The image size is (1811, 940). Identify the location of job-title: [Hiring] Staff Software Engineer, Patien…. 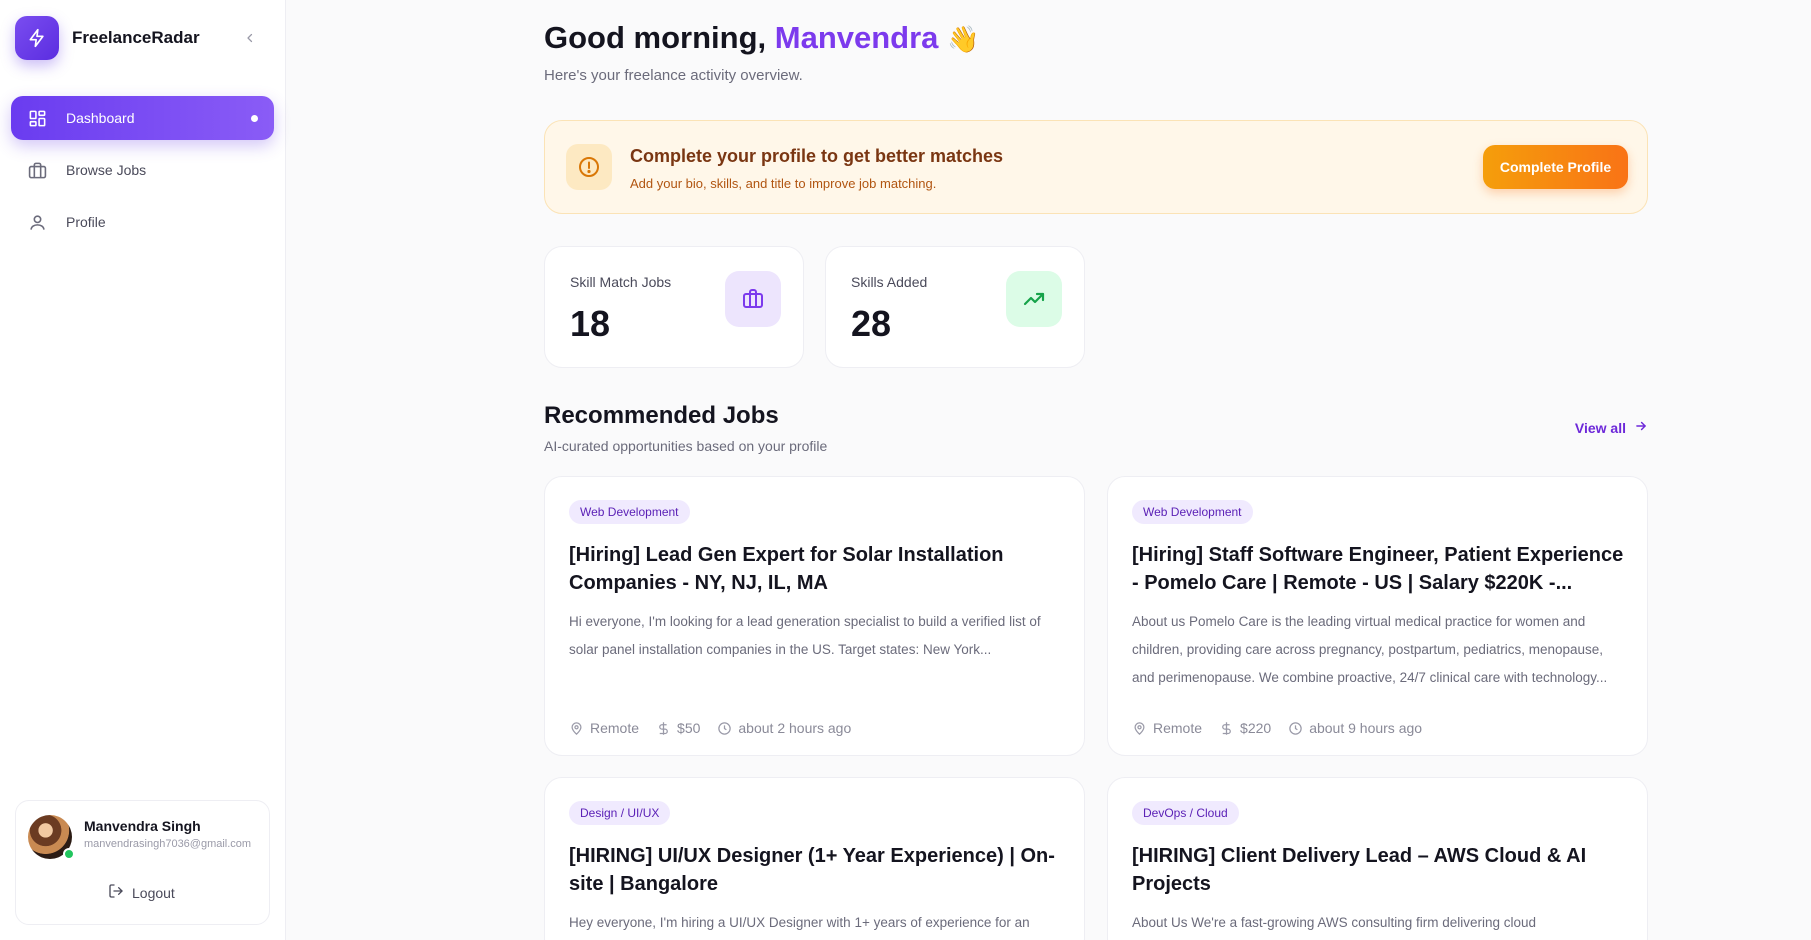
(1378, 569).